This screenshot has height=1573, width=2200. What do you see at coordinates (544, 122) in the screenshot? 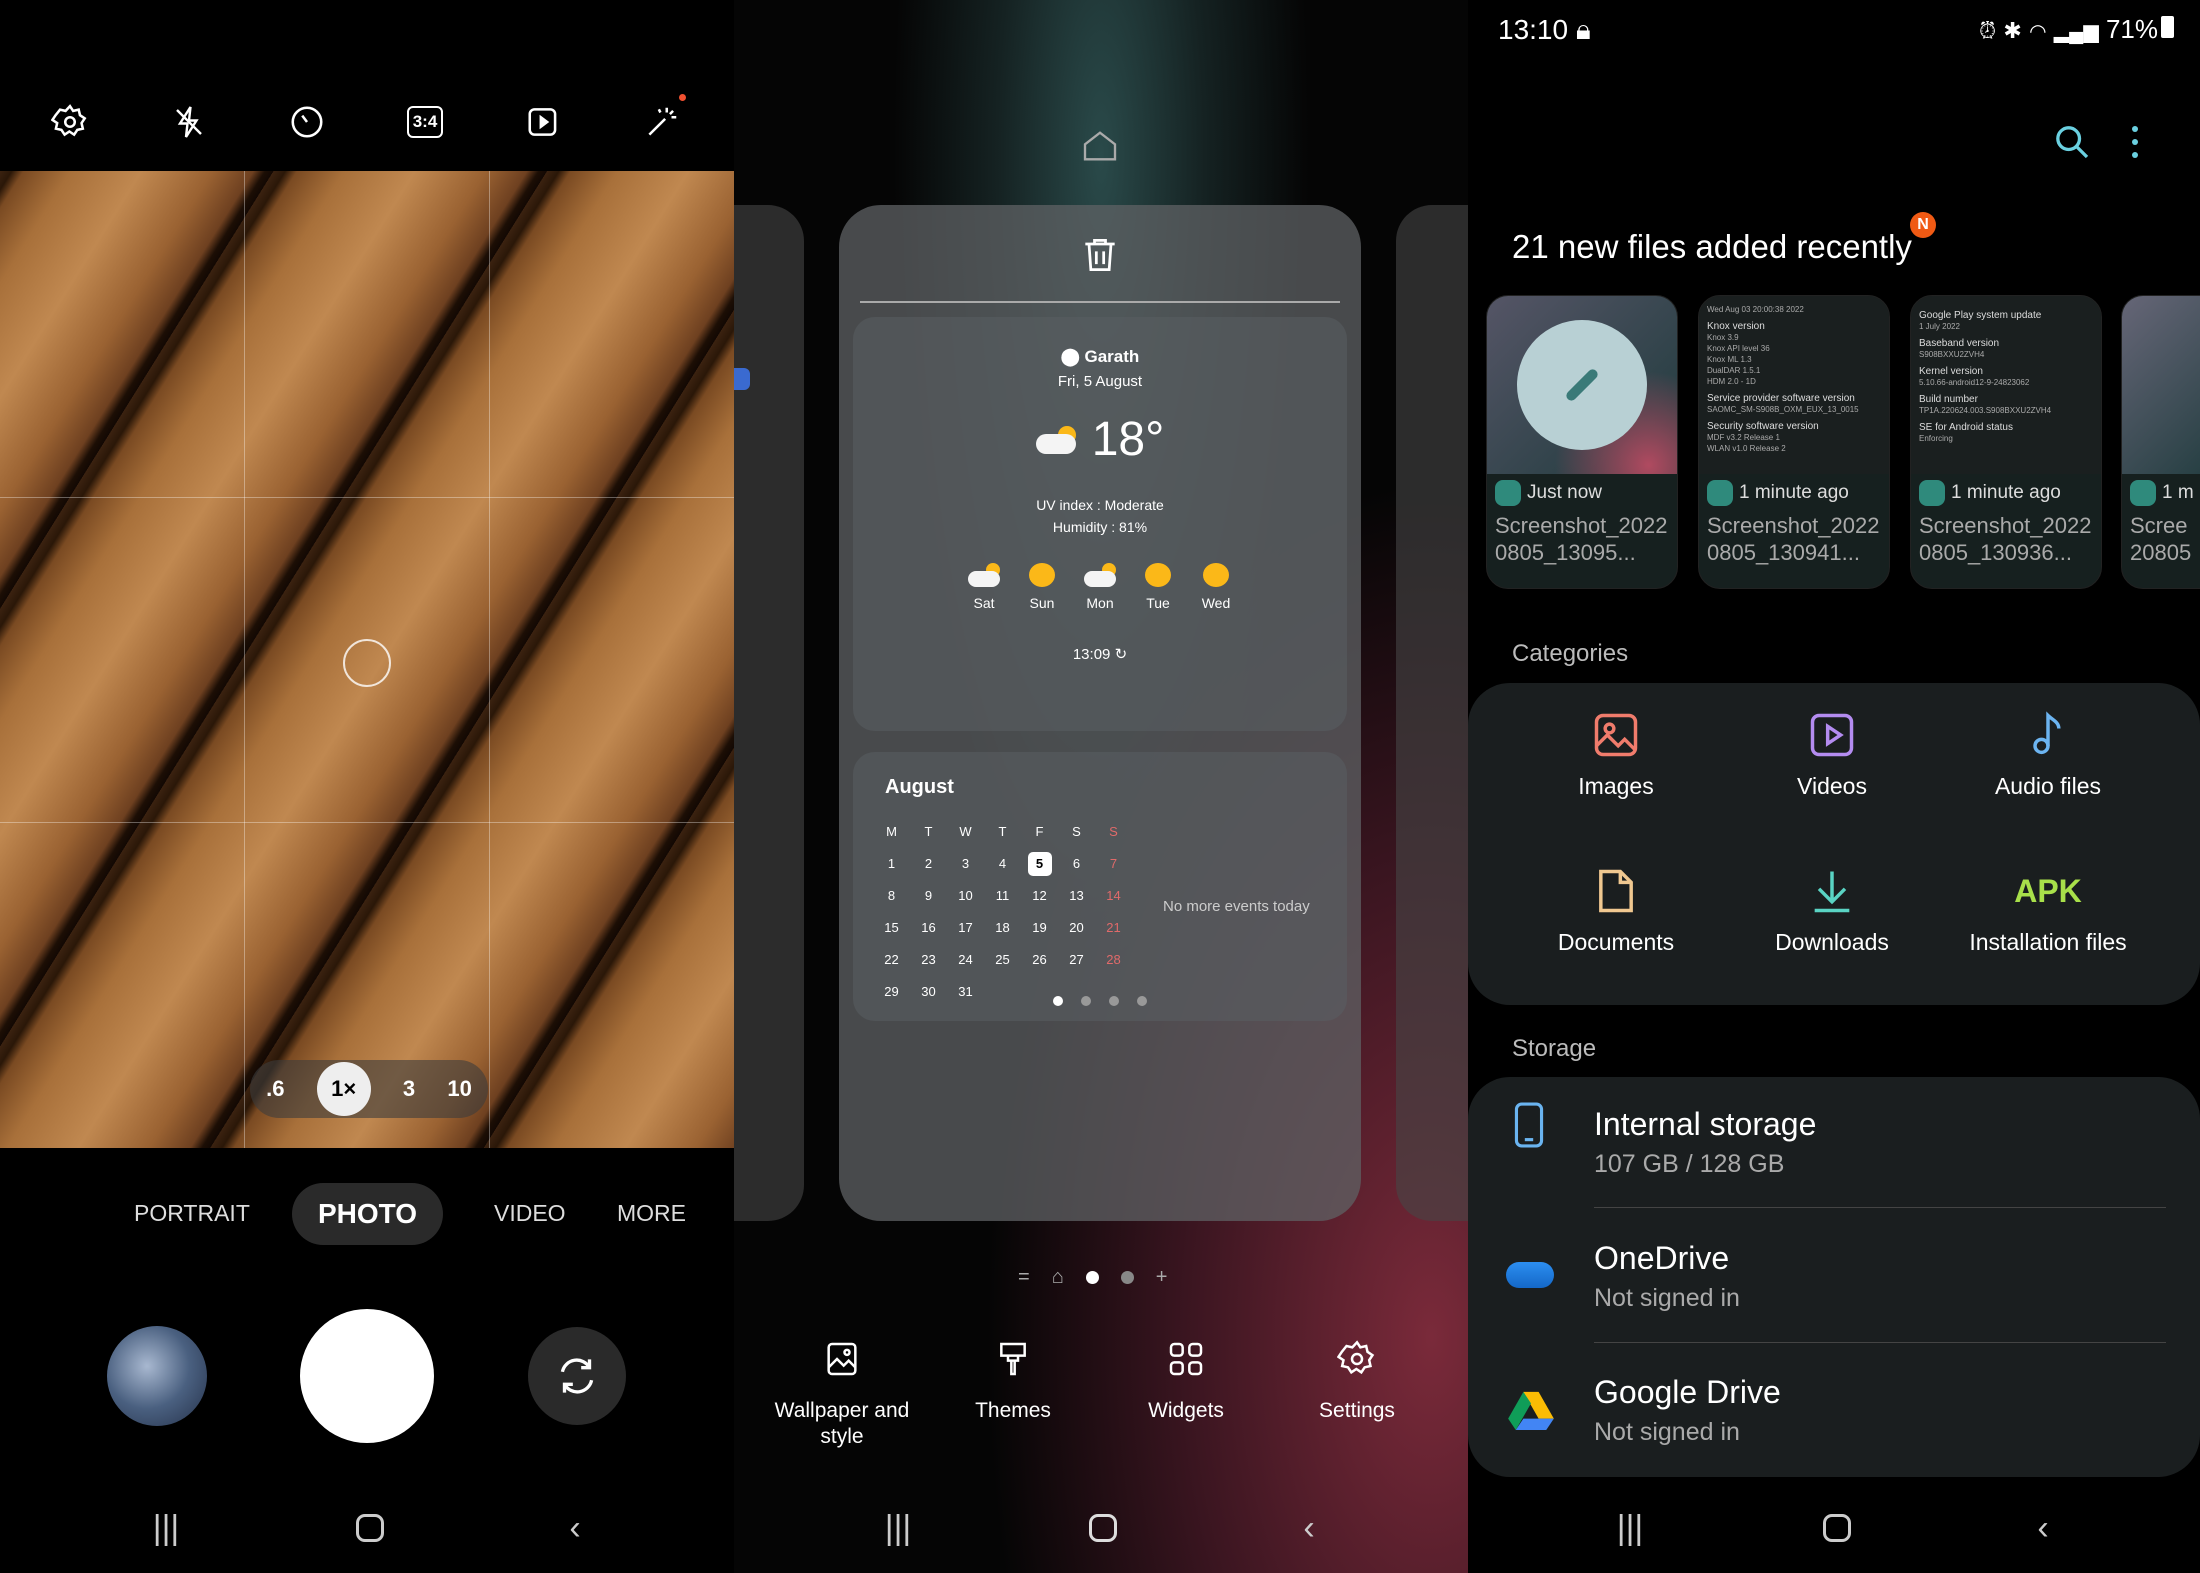
I see `motion-photo-icon` at bounding box center [544, 122].